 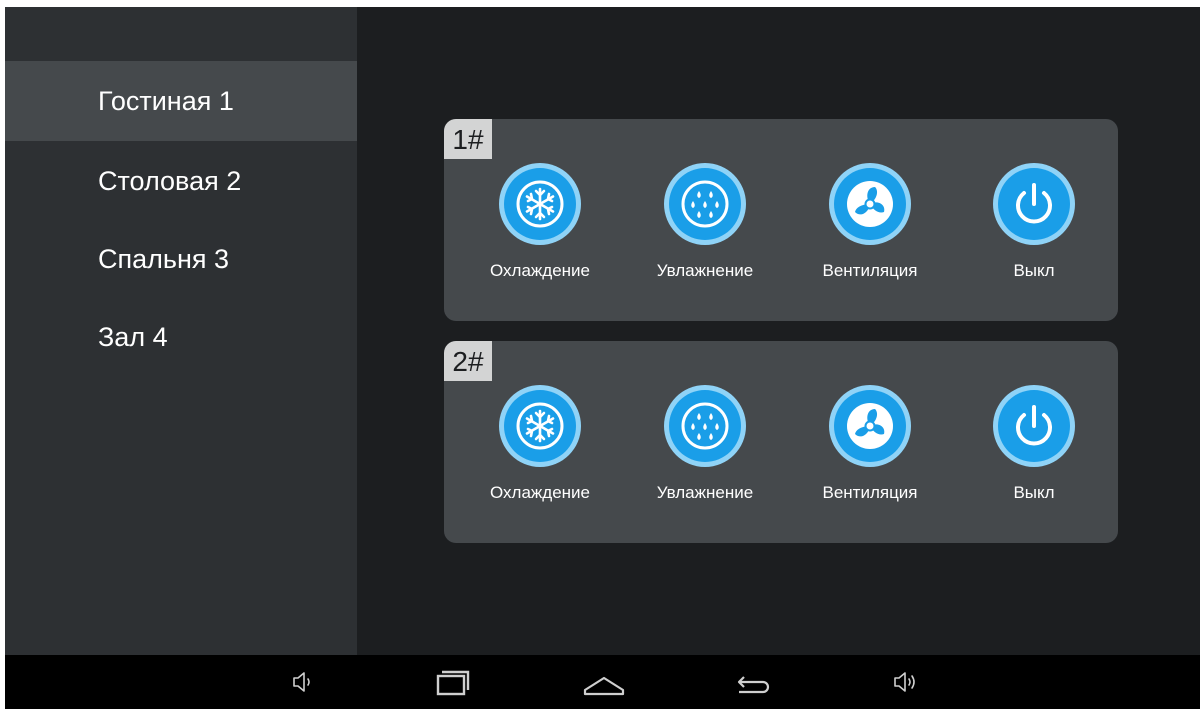 I want to click on volume-down-icon, so click(x=301, y=682).